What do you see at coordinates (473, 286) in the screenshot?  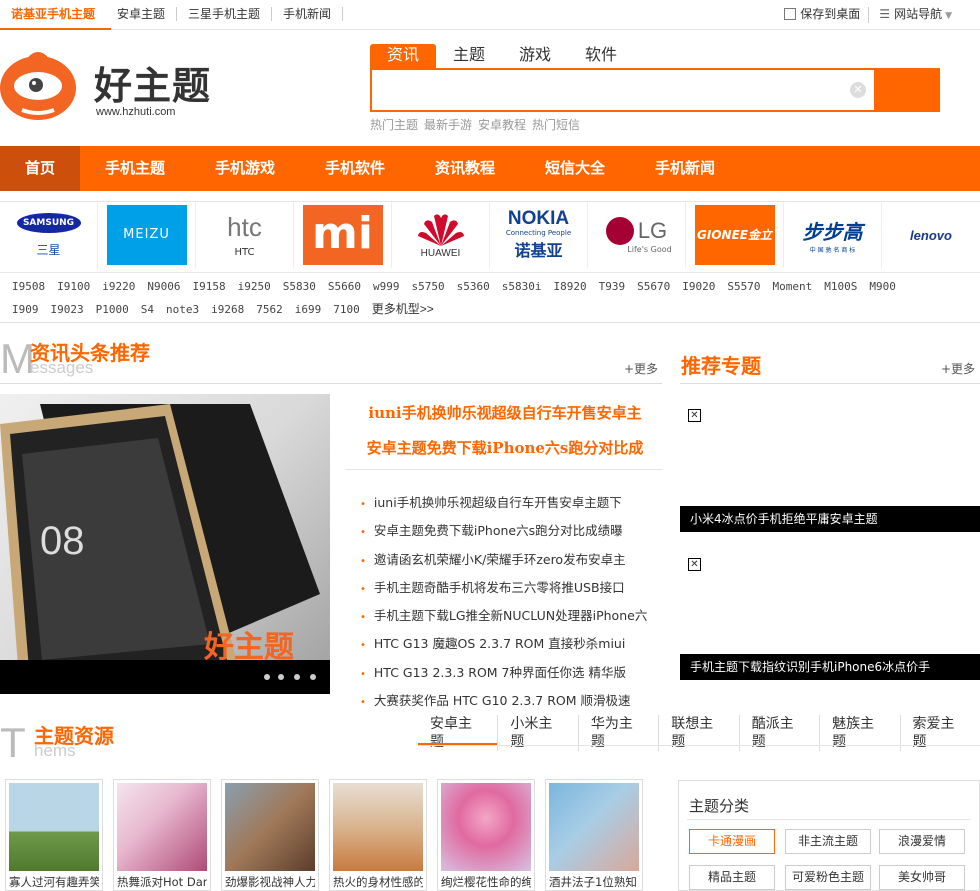 I see `model-link: s5360` at bounding box center [473, 286].